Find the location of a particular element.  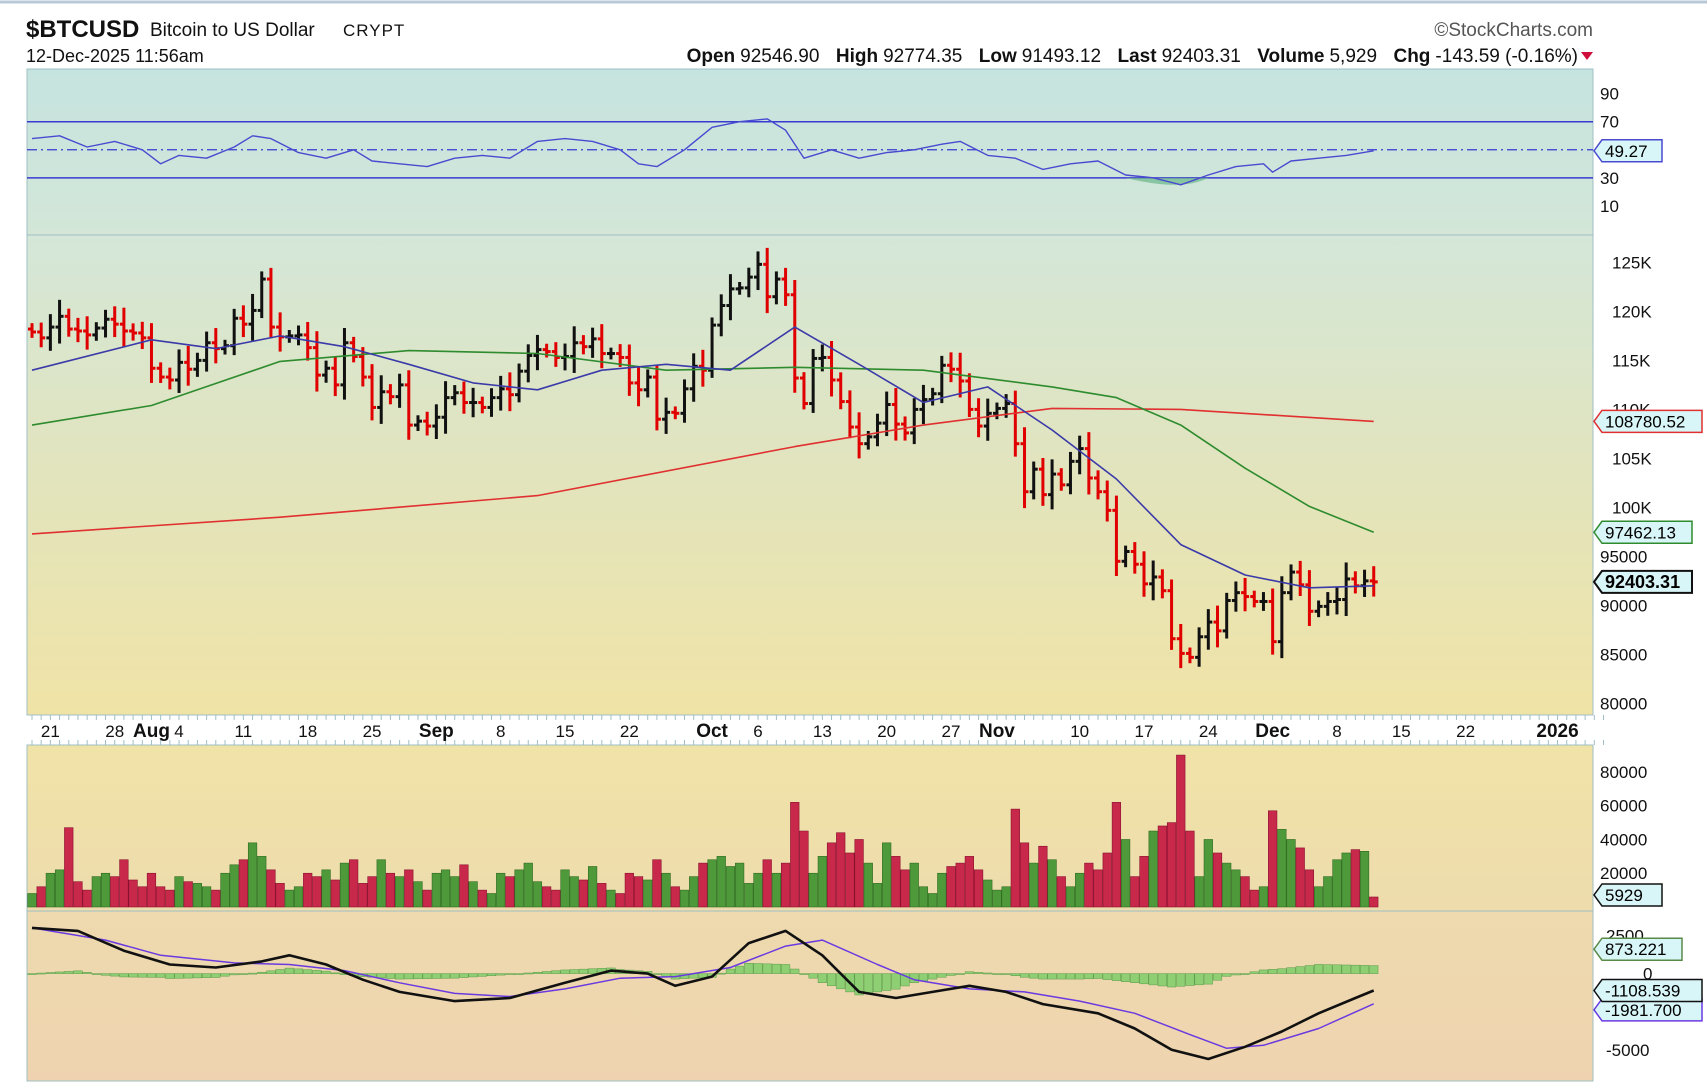

symbol: $BTCUSD is located at coordinates (82, 29).